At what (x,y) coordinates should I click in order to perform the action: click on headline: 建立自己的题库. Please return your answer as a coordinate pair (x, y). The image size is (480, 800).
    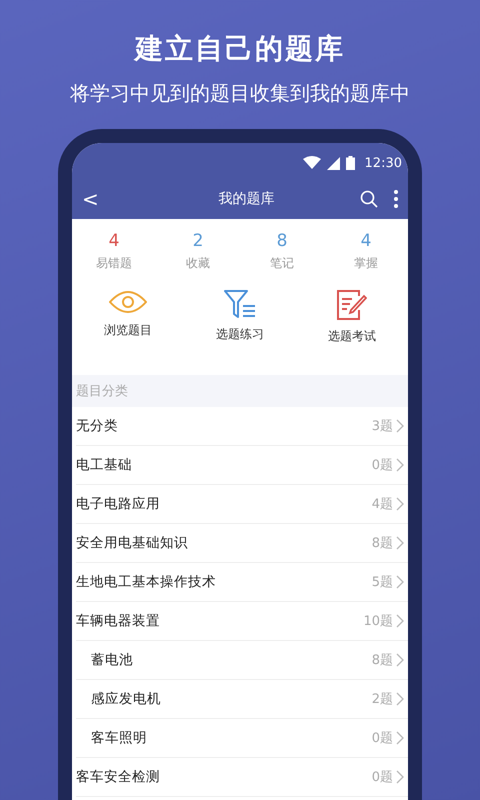
    Looking at the image, I should click on (240, 49).